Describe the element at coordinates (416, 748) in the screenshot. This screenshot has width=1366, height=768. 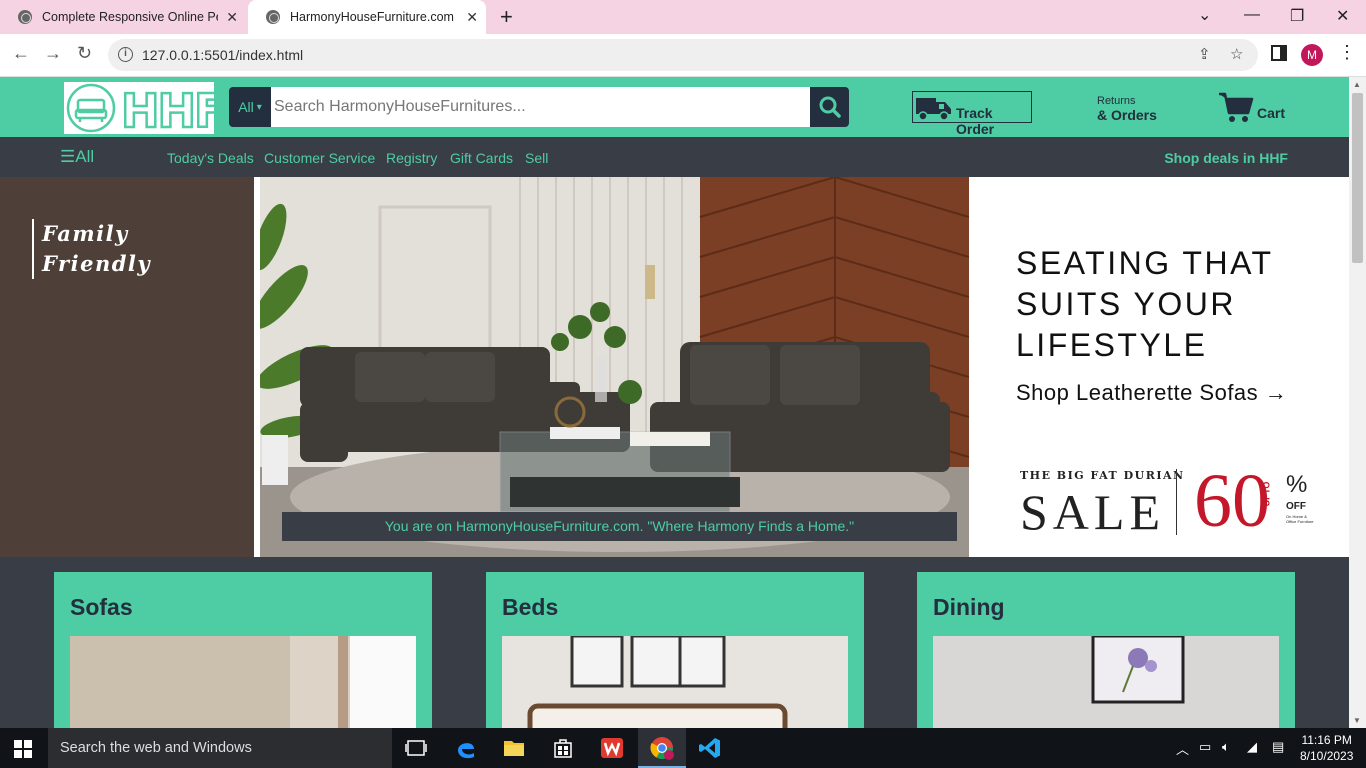
I see `task-view-icon` at that location.